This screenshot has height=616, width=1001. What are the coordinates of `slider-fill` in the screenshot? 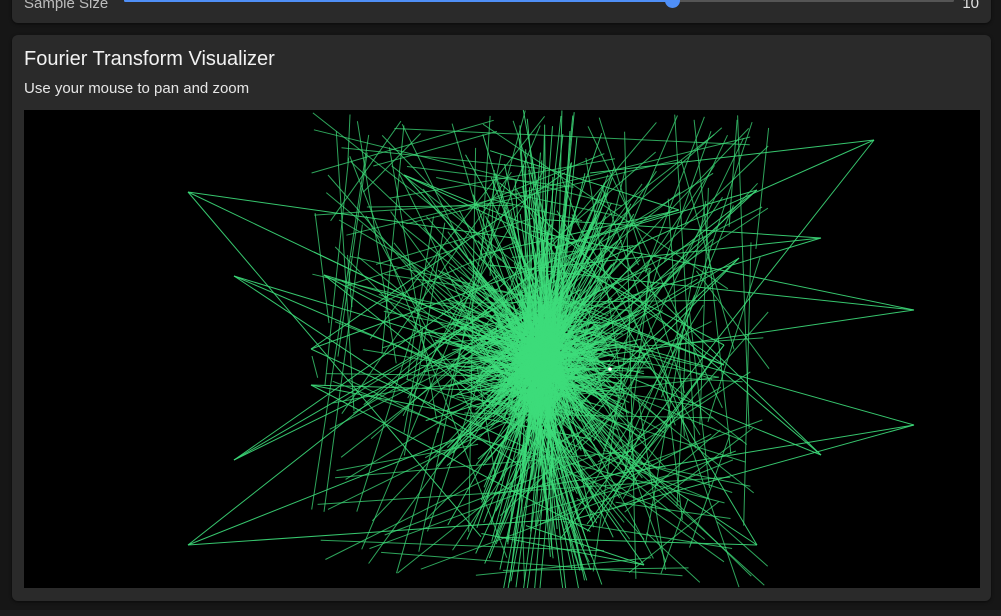 It's located at (398, 1).